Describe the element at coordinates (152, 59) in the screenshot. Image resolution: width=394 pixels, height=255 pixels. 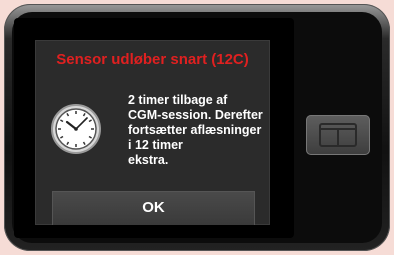
I see `dialog-title: Sensor udløber snart (12C)` at that location.